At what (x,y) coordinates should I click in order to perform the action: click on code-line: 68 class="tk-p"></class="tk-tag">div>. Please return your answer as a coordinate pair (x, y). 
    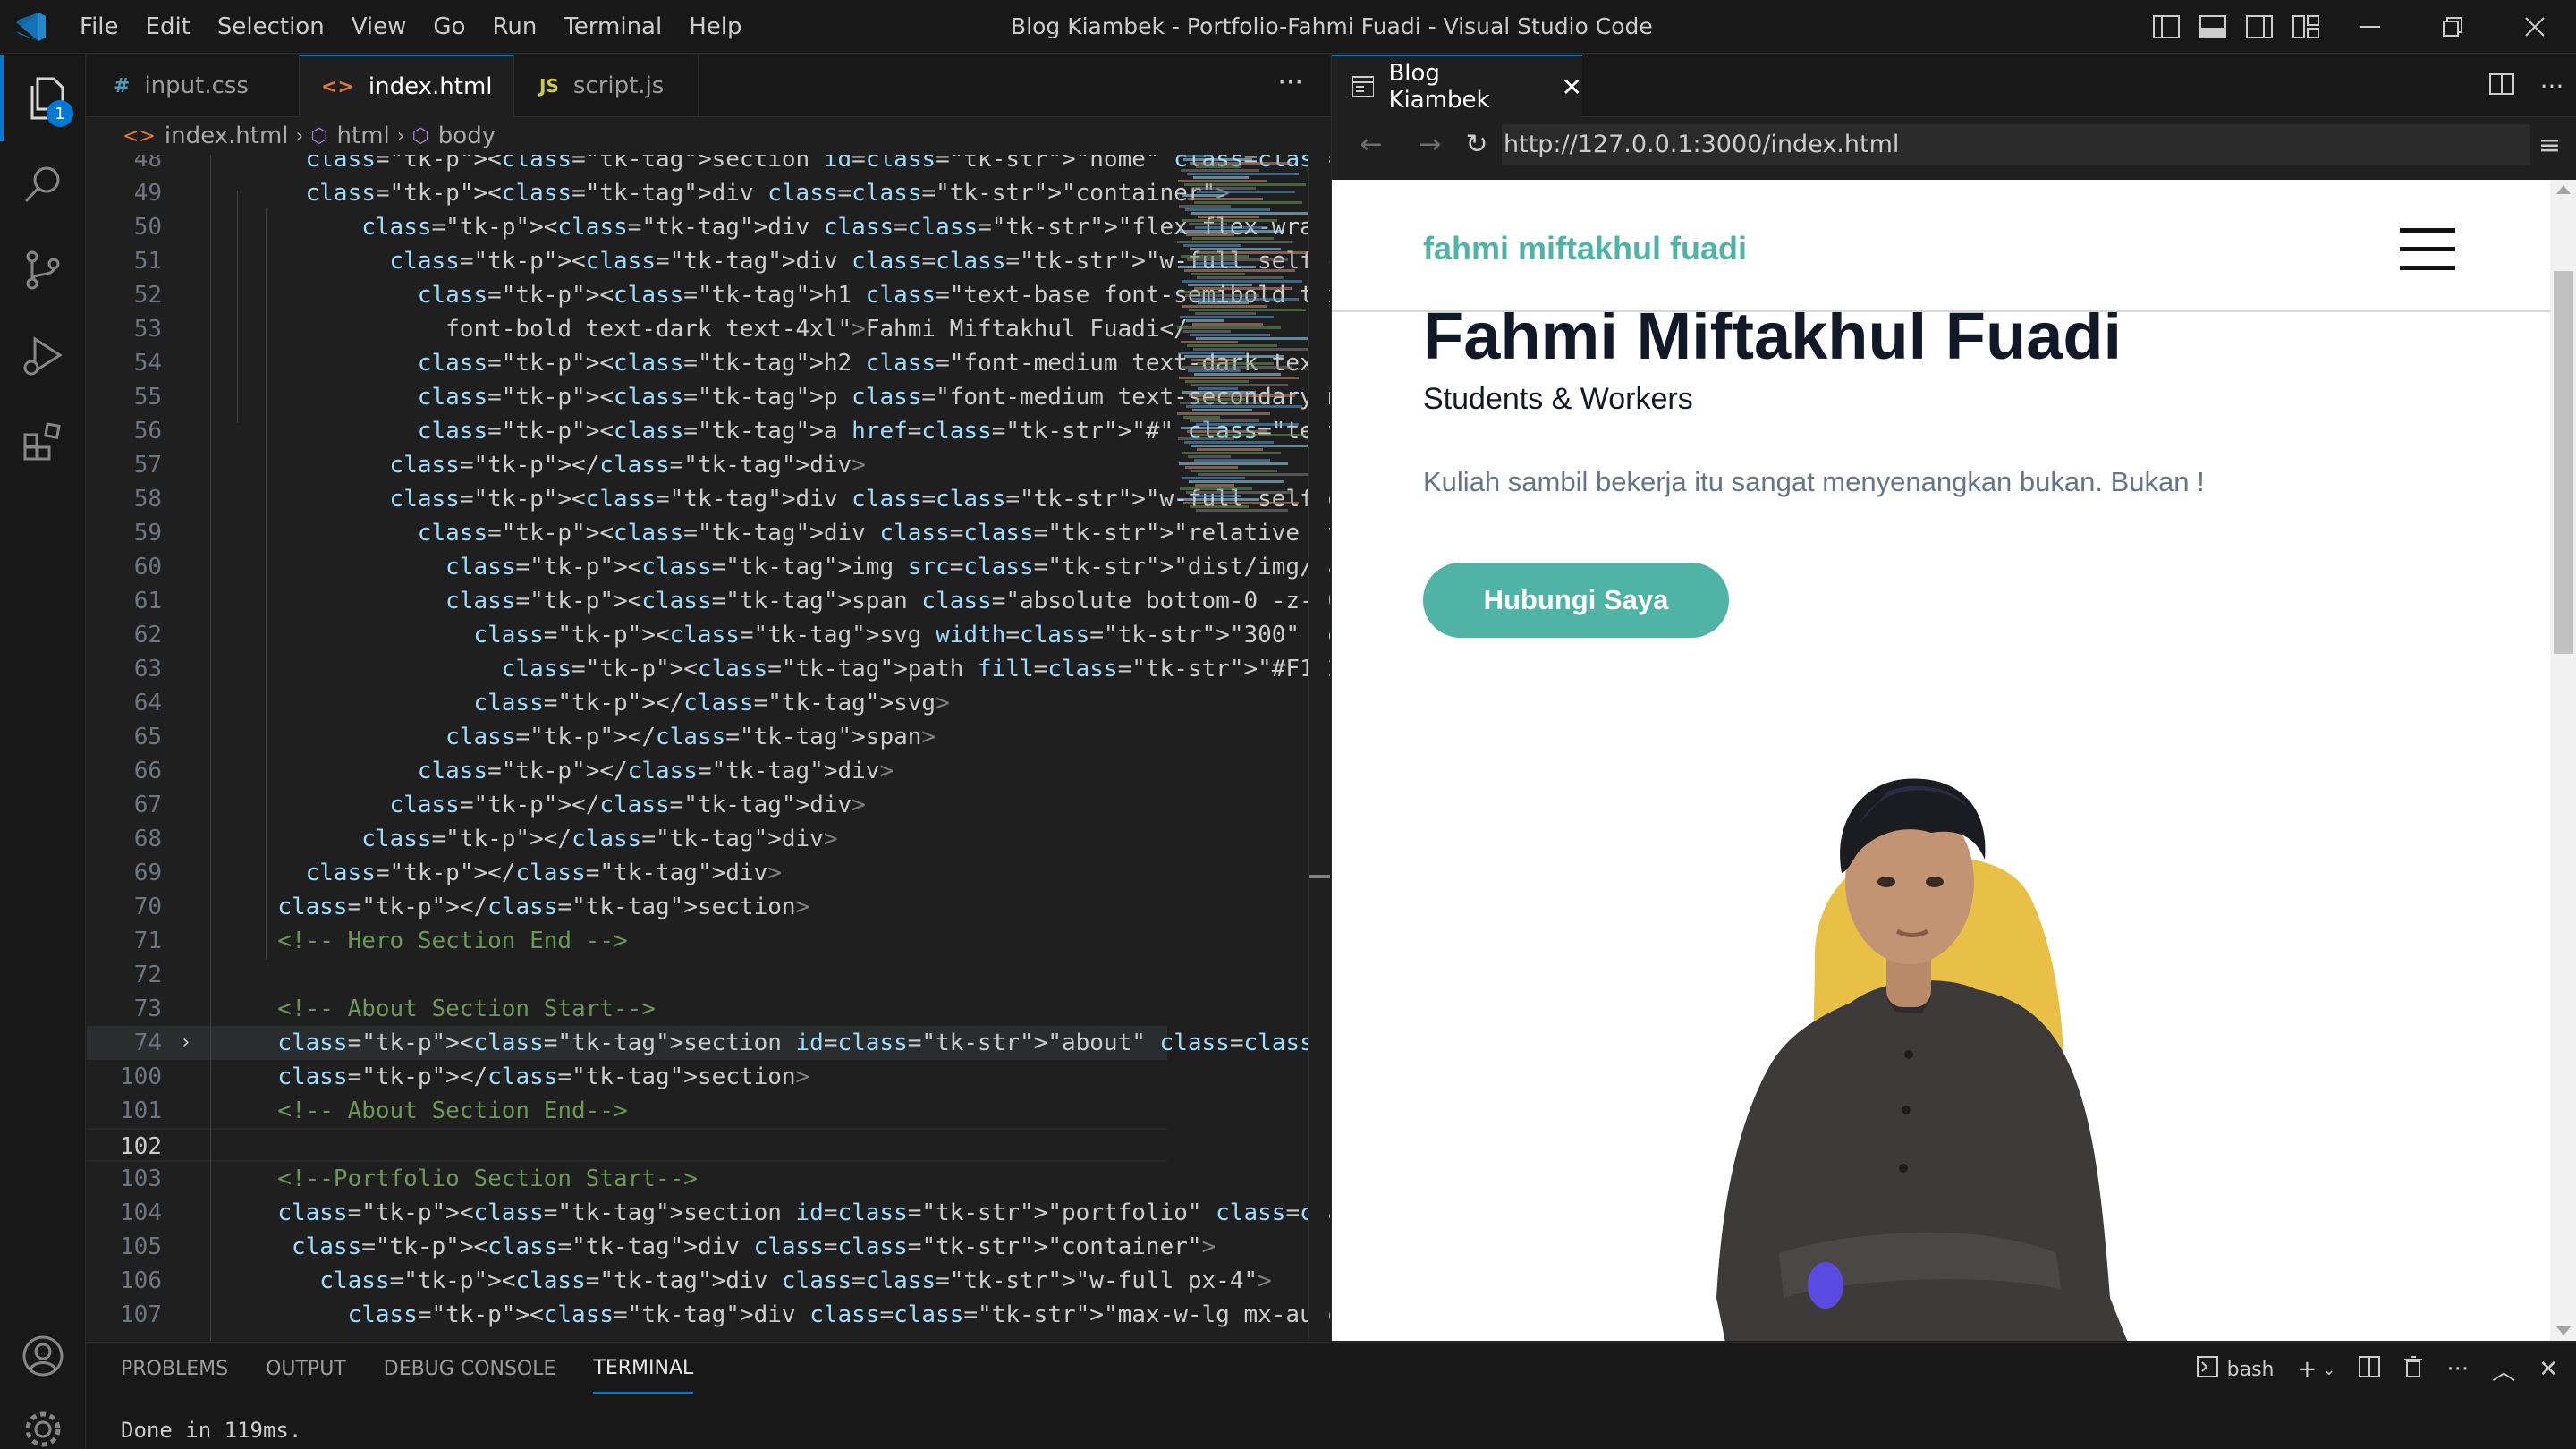
    Looking at the image, I should click on (627, 839).